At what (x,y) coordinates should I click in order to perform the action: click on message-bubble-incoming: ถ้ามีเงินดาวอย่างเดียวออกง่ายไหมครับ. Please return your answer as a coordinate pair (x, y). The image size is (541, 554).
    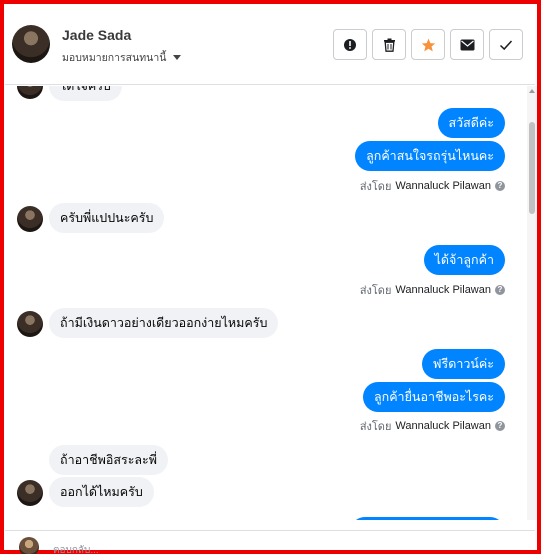
    Looking at the image, I should click on (164, 323).